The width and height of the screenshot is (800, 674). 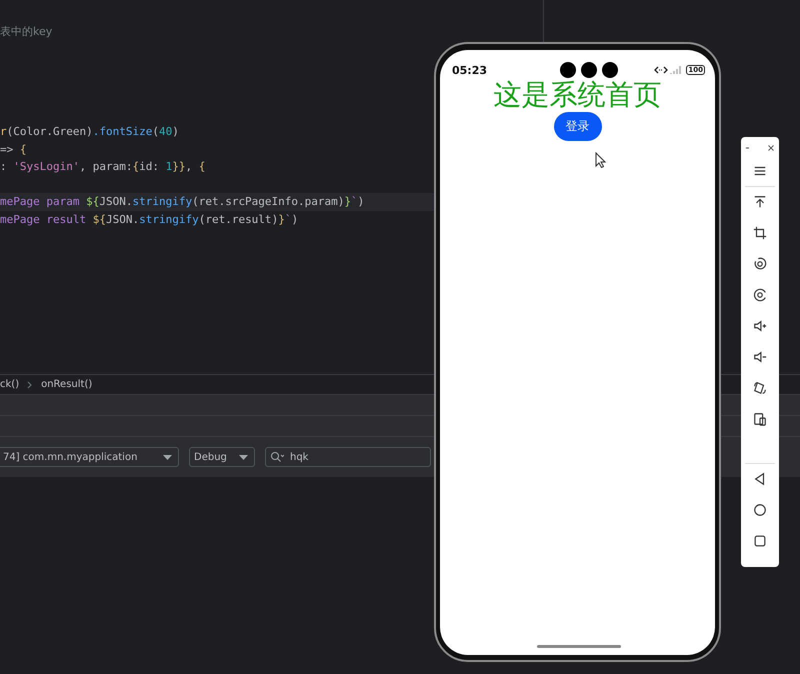 I want to click on home-icon, so click(x=760, y=510).